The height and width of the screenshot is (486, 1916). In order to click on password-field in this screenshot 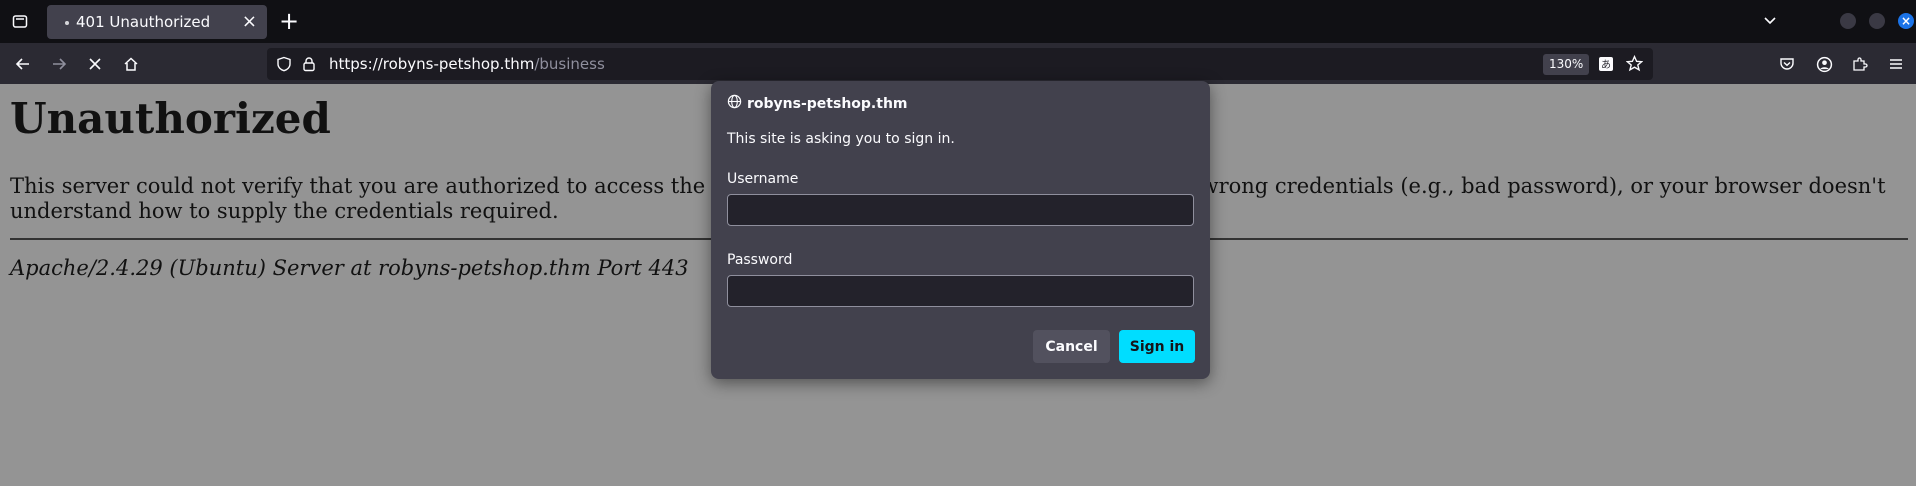, I will do `click(960, 291)`.